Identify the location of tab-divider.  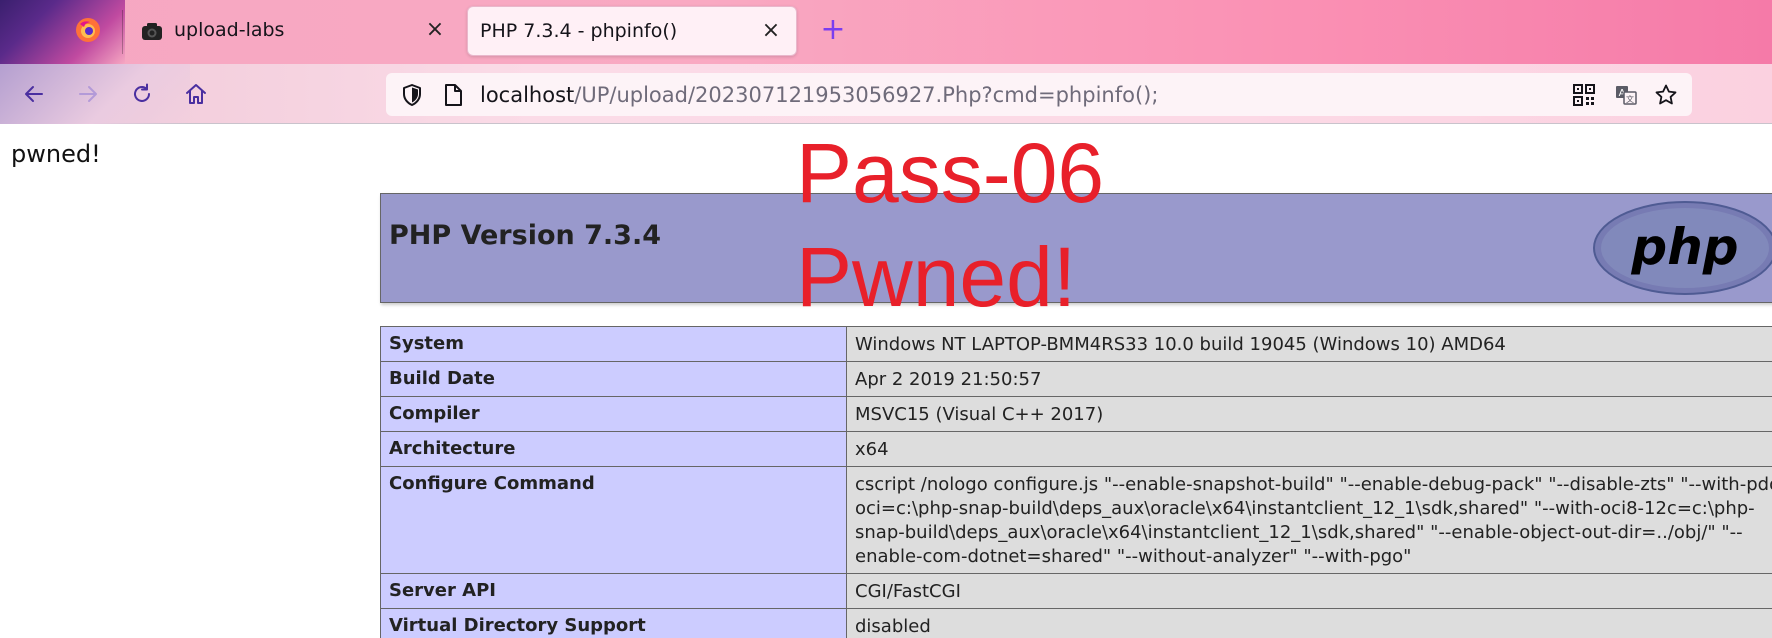
(122, 32).